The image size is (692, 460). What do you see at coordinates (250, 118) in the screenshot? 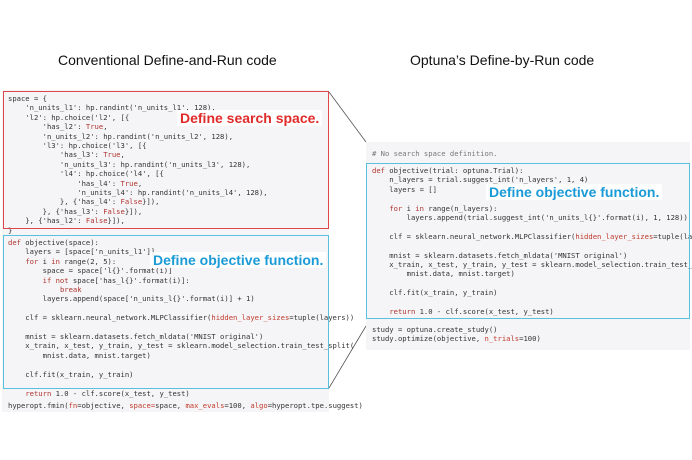
I see `search-space-label: Define search space.` at bounding box center [250, 118].